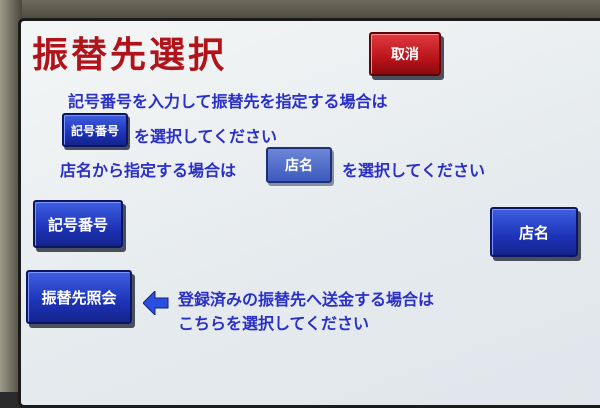 This screenshot has width=600, height=408. Describe the element at coordinates (414, 170) in the screenshot. I see `instruction-select-branch-name: を選択してください` at that location.